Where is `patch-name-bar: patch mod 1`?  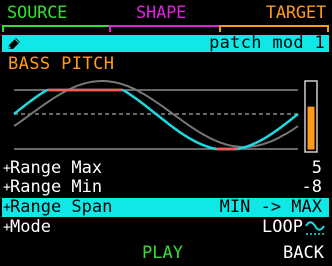
patch-name-bar: patch mod 1 is located at coordinates (165, 43).